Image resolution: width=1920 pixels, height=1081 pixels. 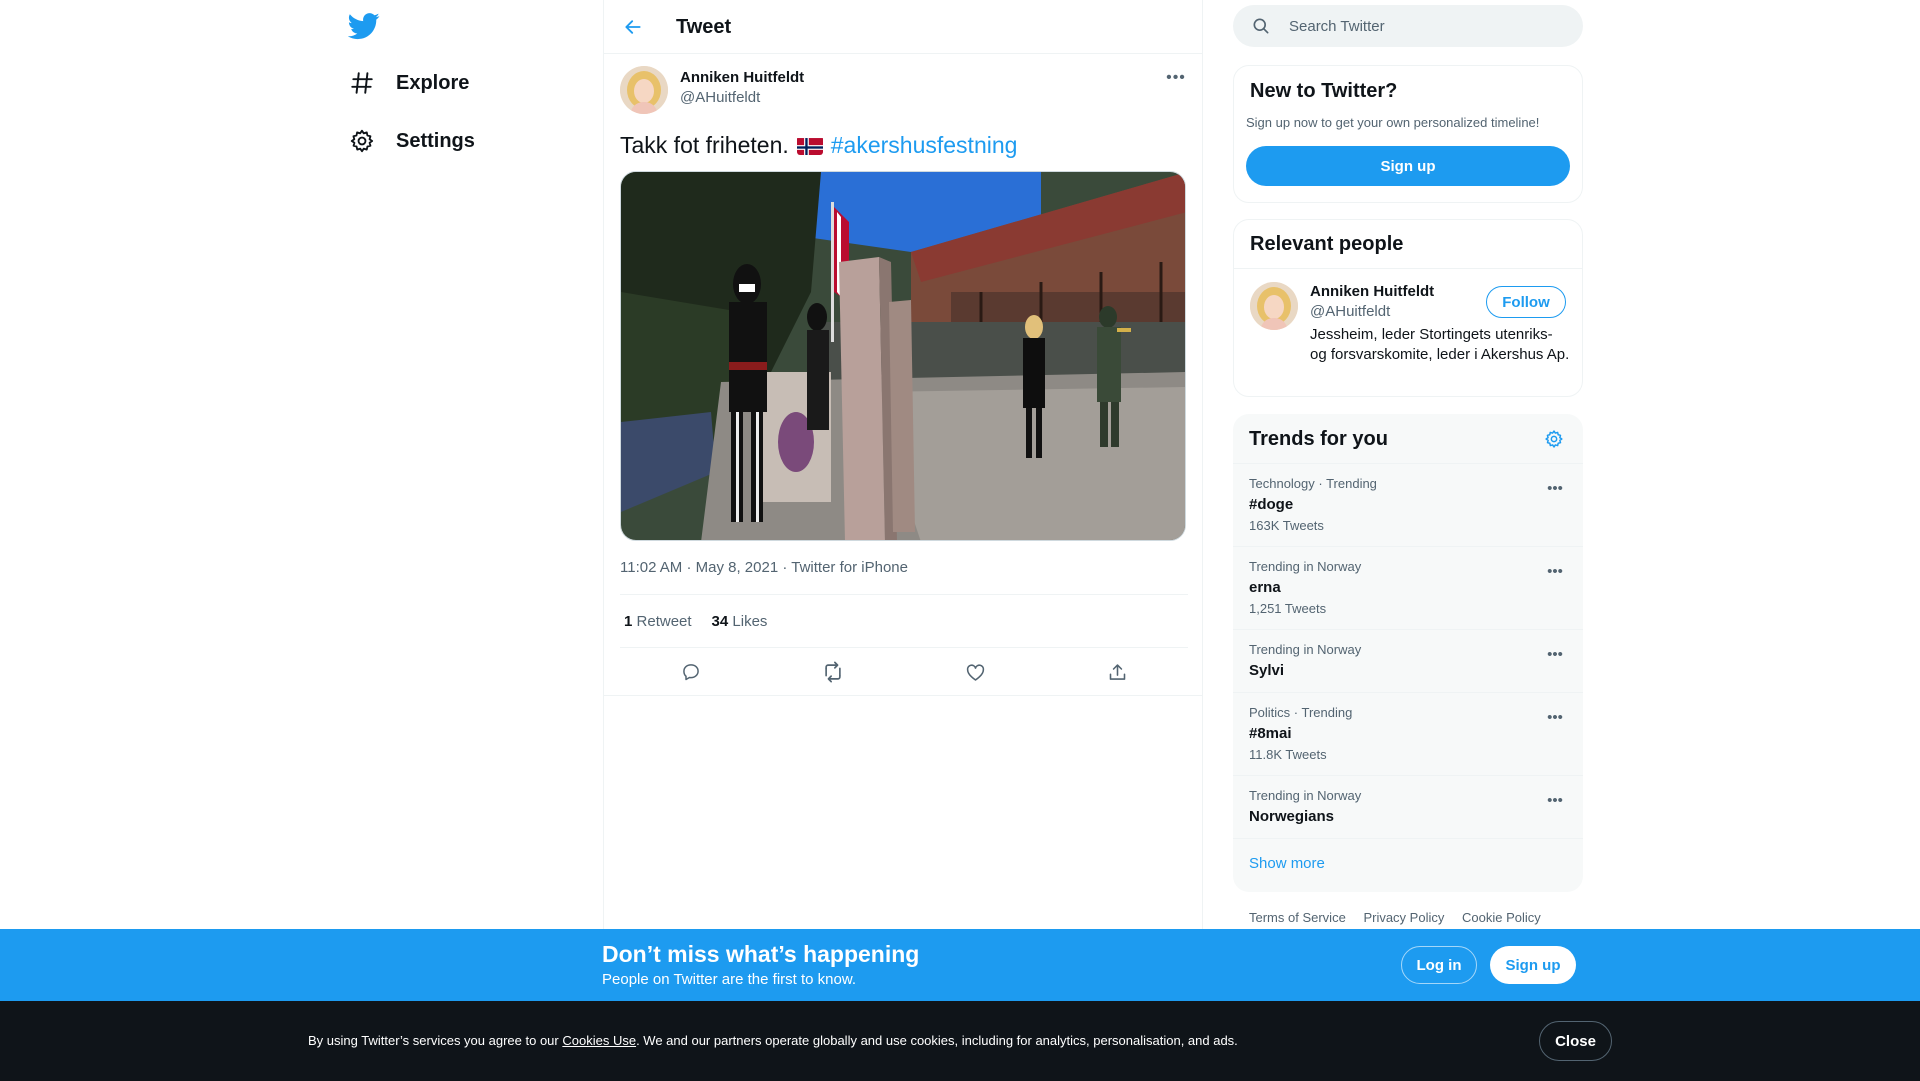 I want to click on author-handle: @AHuitfeldt, so click(x=720, y=97).